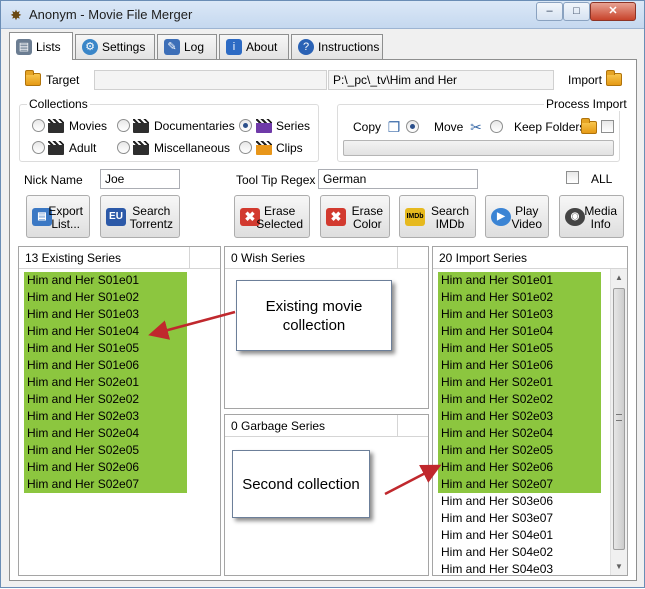 This screenshot has height=589, width=645. Describe the element at coordinates (105, 433) in the screenshot. I see `existing-list-item: Him and Her S02e04` at that location.